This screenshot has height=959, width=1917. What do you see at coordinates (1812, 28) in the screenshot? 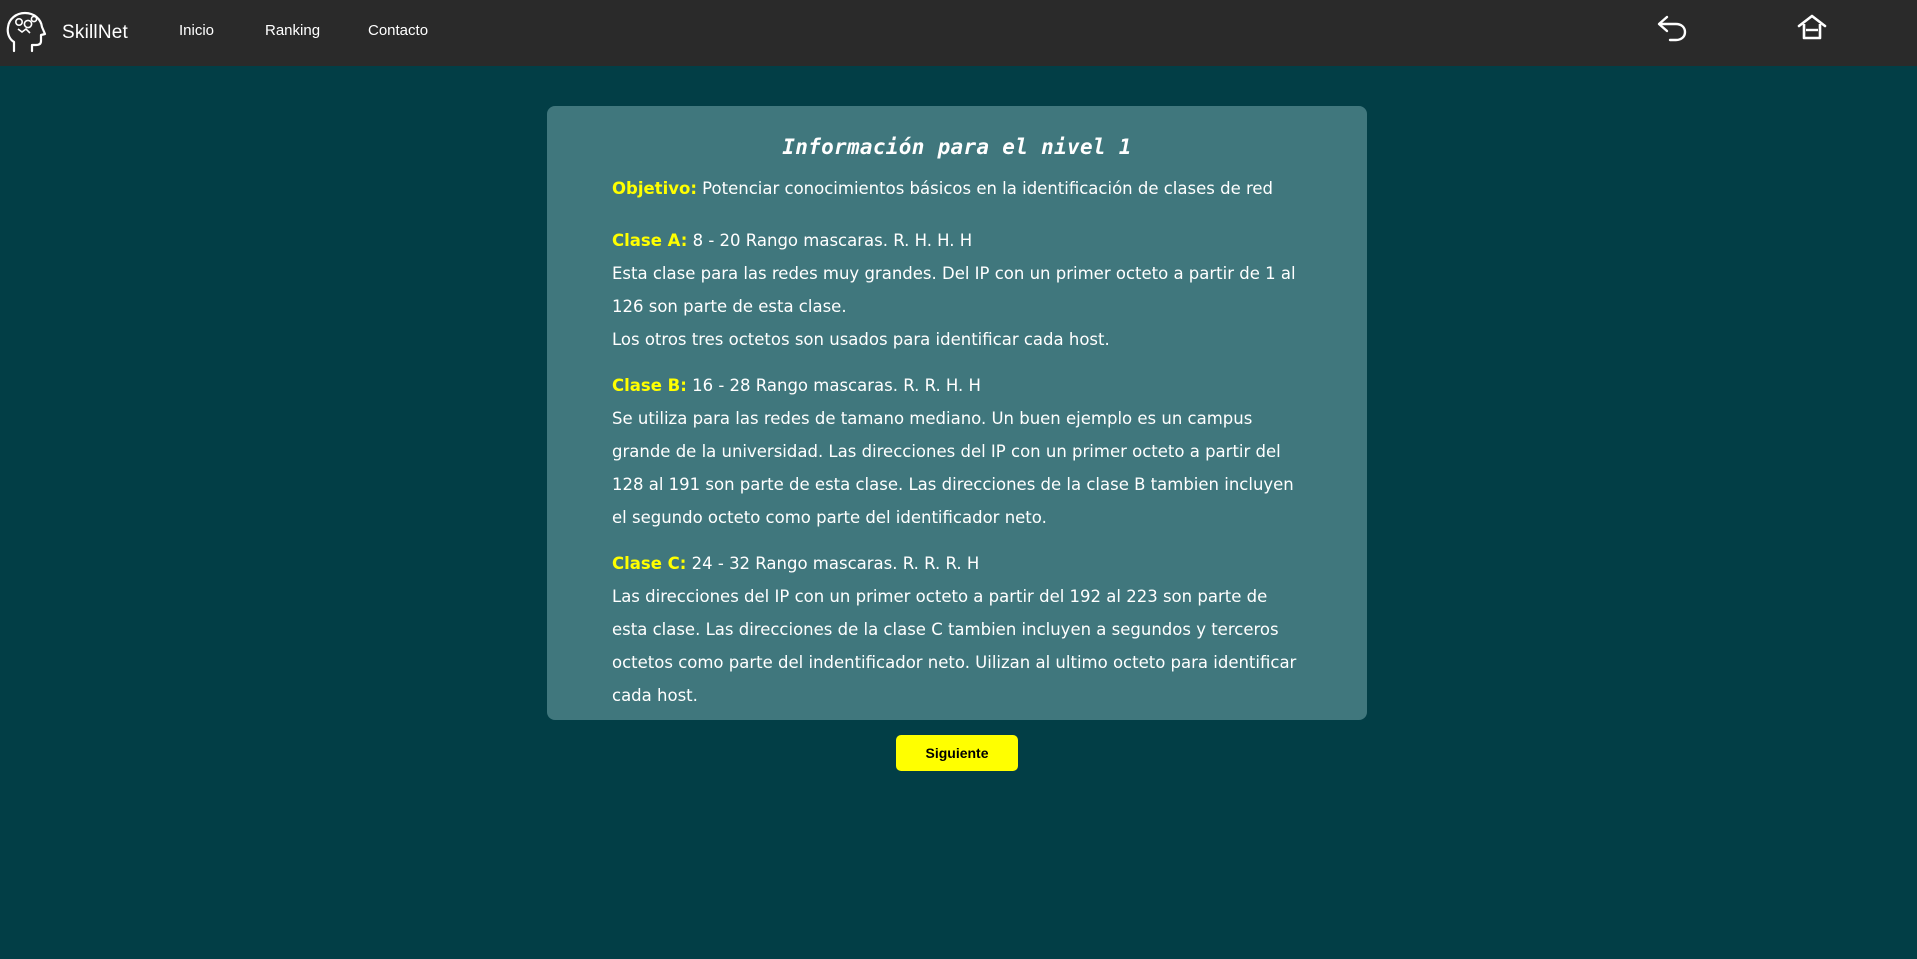
I see `home-icon` at bounding box center [1812, 28].